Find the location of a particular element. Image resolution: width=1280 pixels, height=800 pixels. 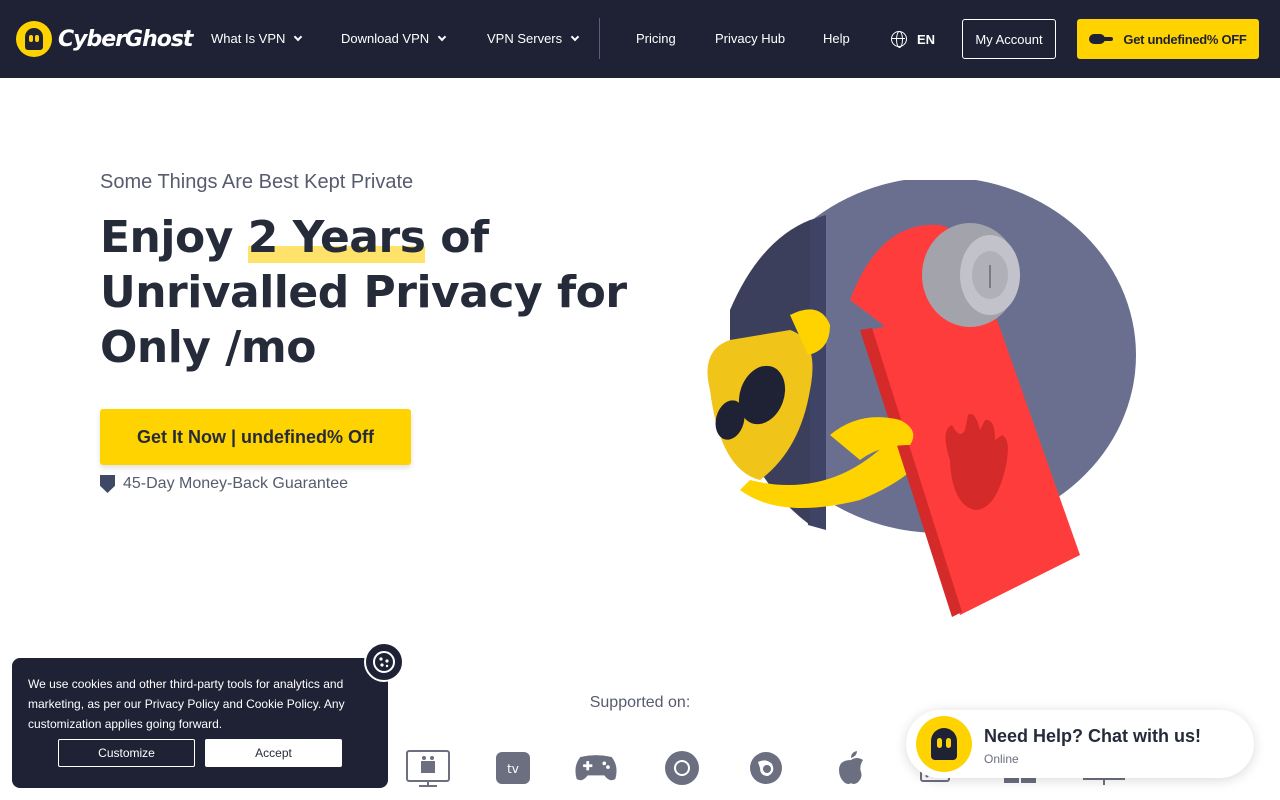

nav-label: Pricing is located at coordinates (656, 38).